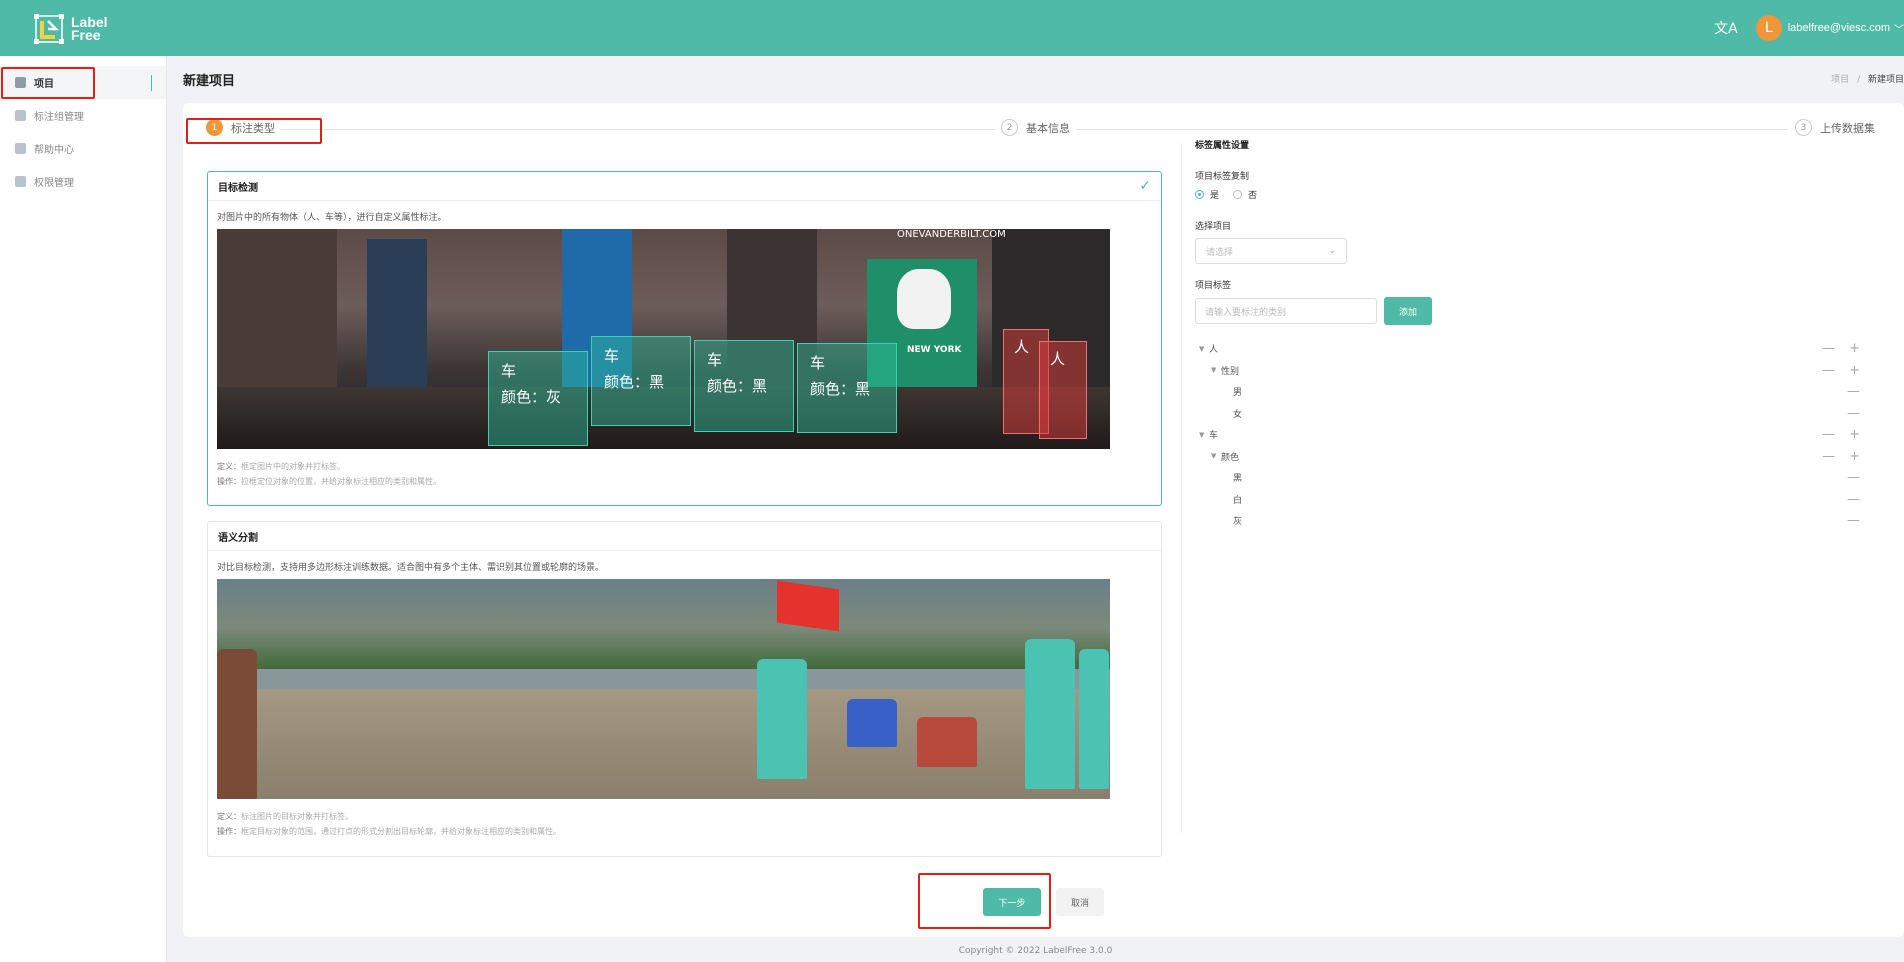 Image resolution: width=1904 pixels, height=962 pixels. I want to click on step-label: 标注类型, so click(253, 128).